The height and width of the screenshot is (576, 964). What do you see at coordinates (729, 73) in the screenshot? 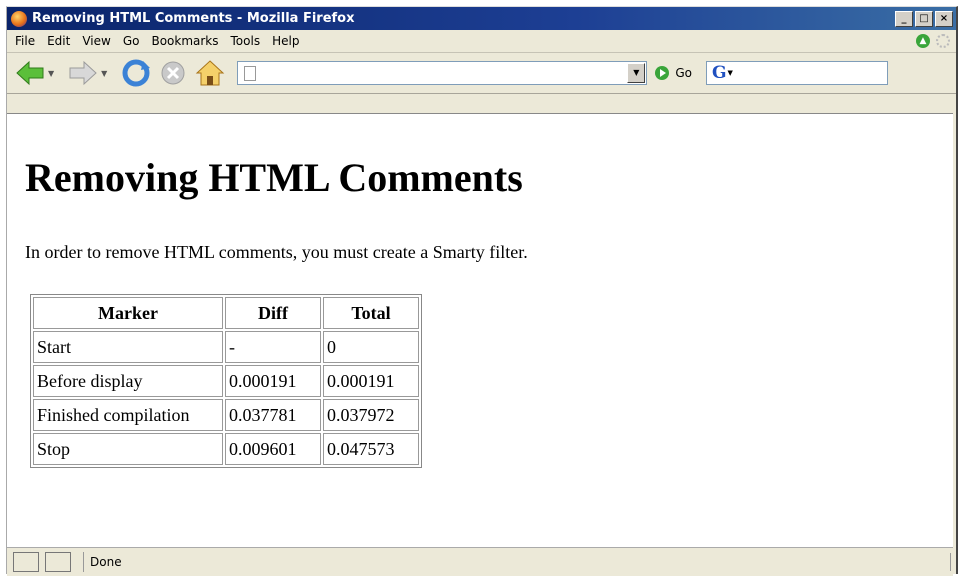
I see `search-engine-dropdown-icon: ▼` at bounding box center [729, 73].